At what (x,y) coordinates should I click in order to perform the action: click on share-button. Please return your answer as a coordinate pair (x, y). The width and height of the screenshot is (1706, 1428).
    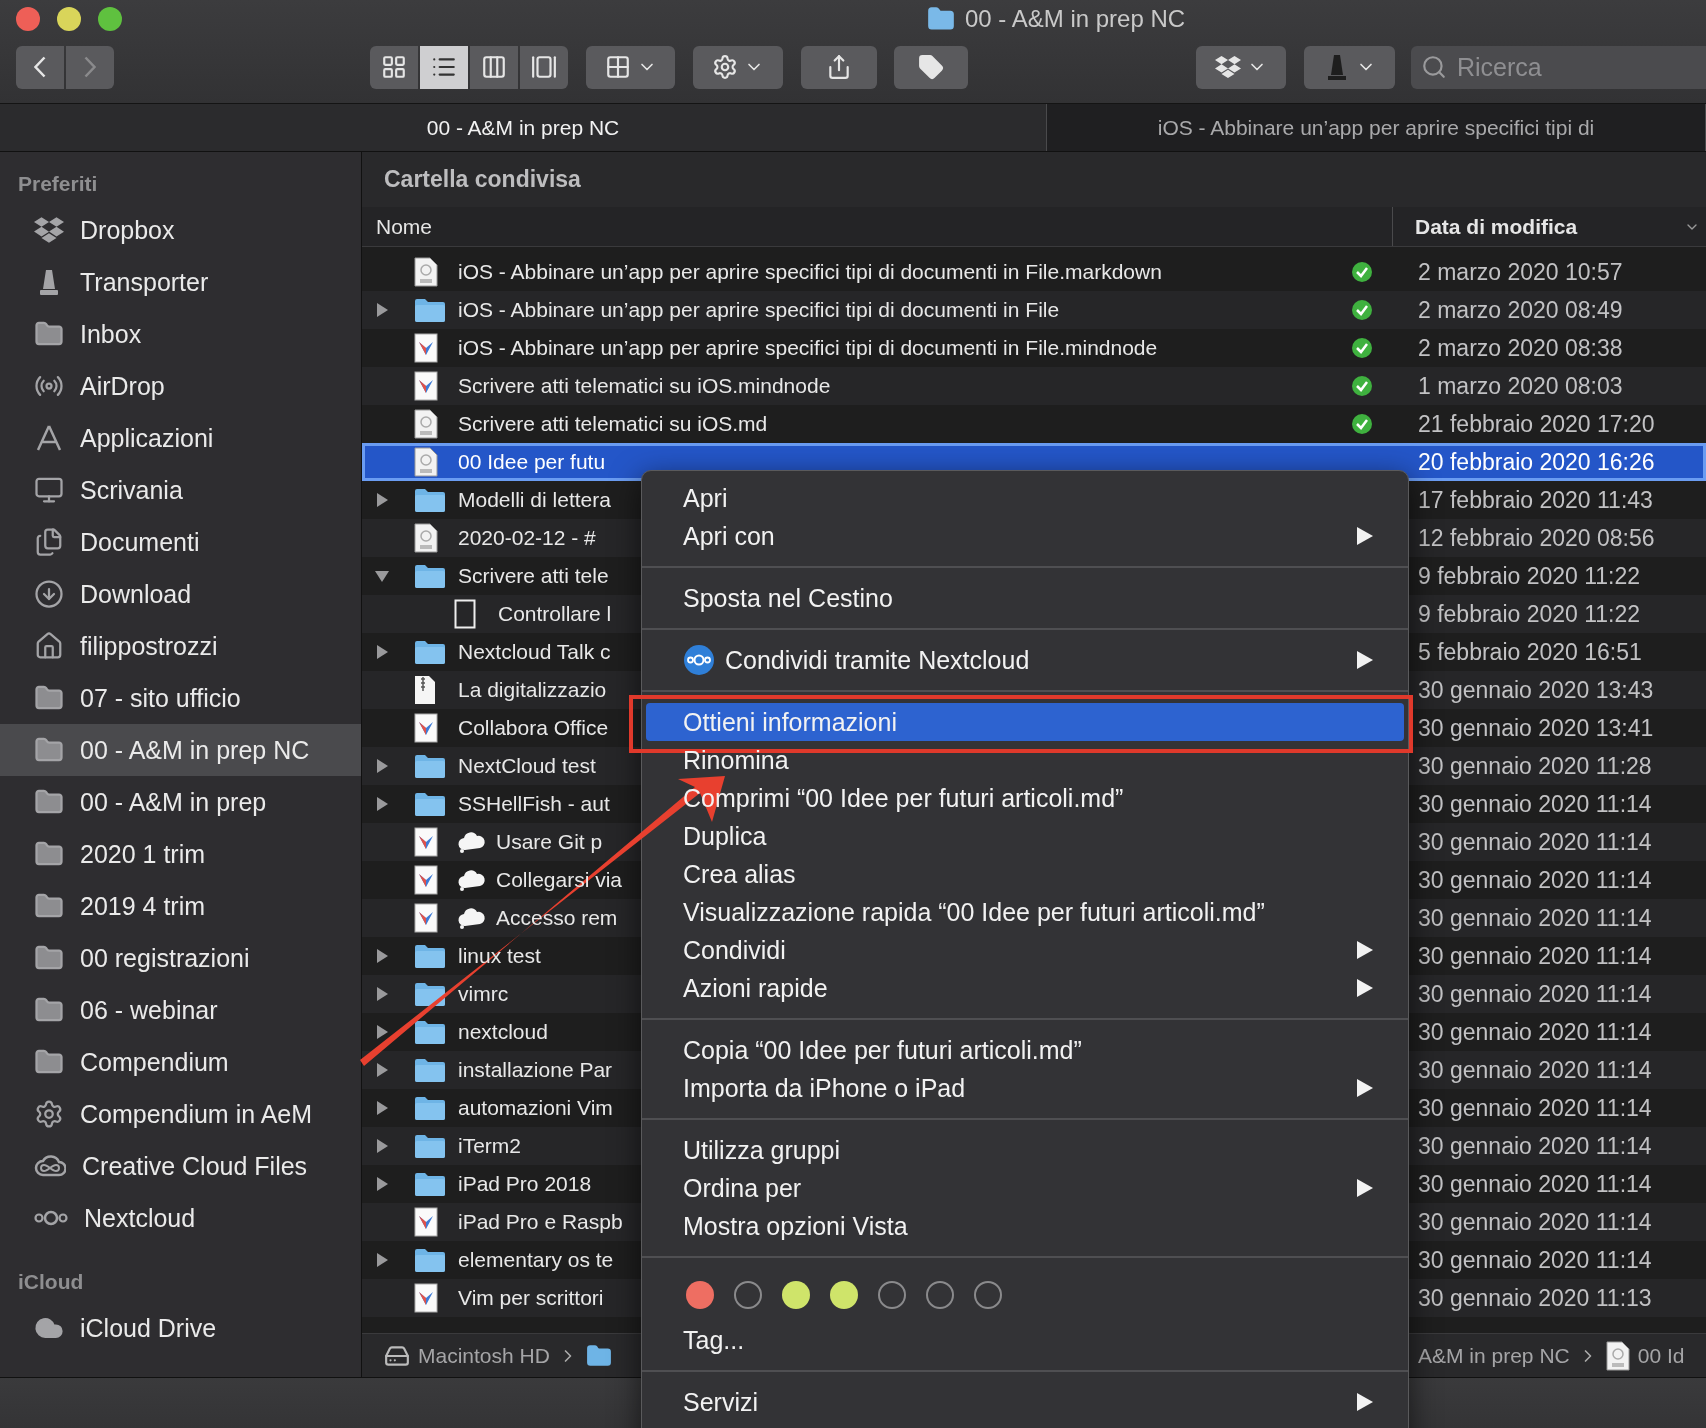
    Looking at the image, I should click on (839, 67).